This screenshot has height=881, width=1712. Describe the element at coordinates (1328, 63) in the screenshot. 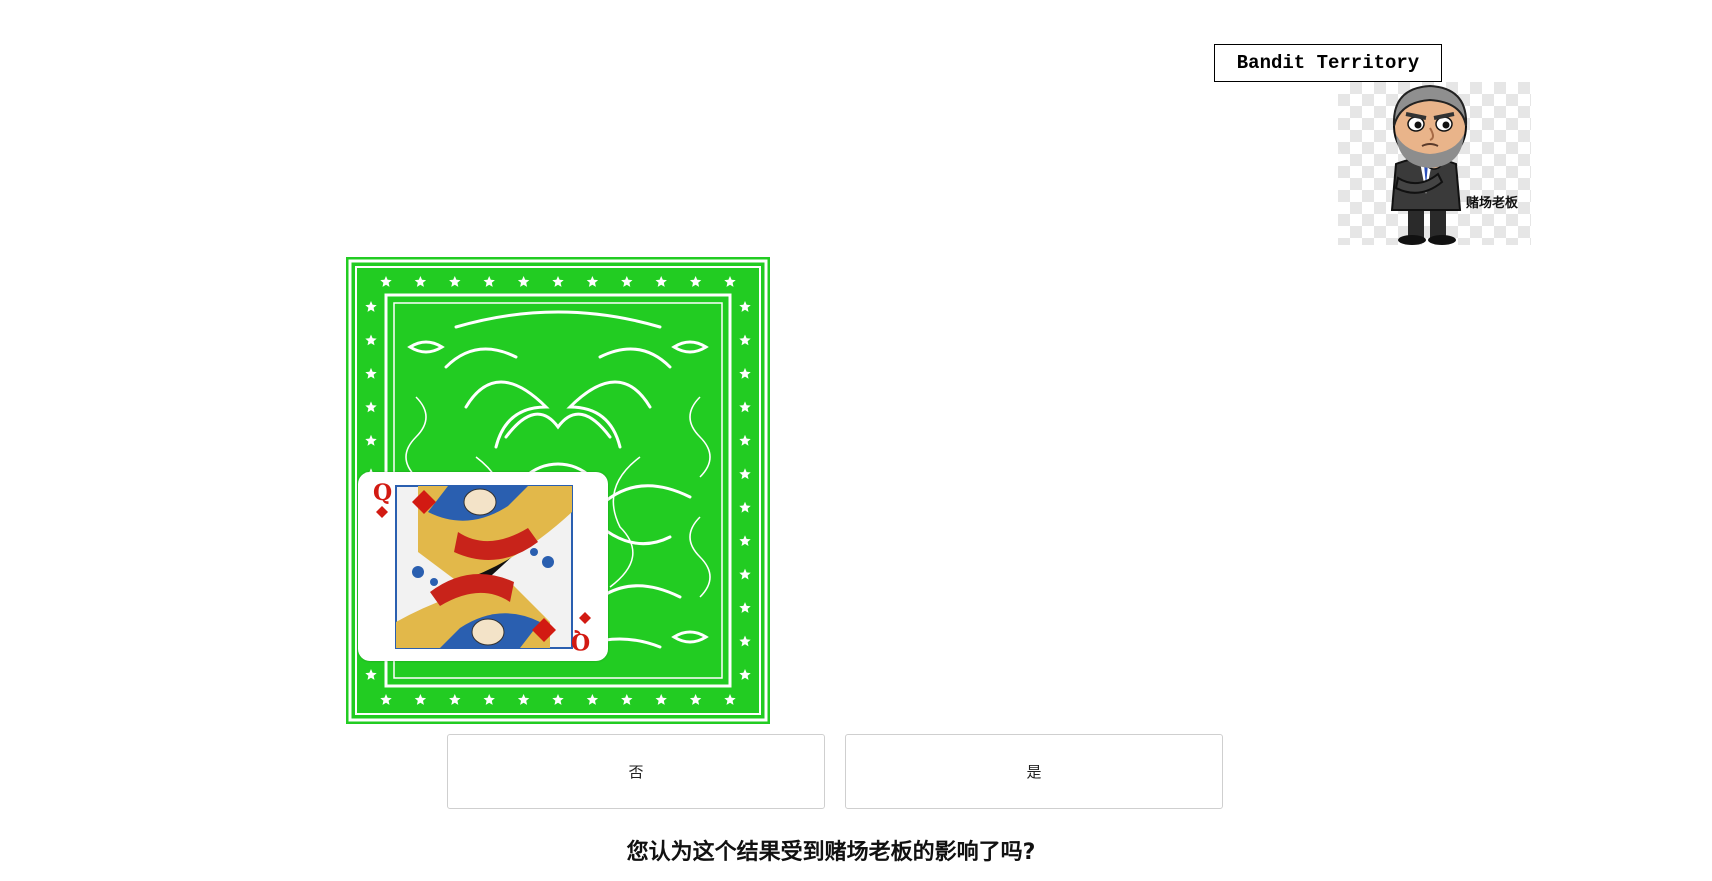

I see `territory-label: Bandit Territory` at that location.